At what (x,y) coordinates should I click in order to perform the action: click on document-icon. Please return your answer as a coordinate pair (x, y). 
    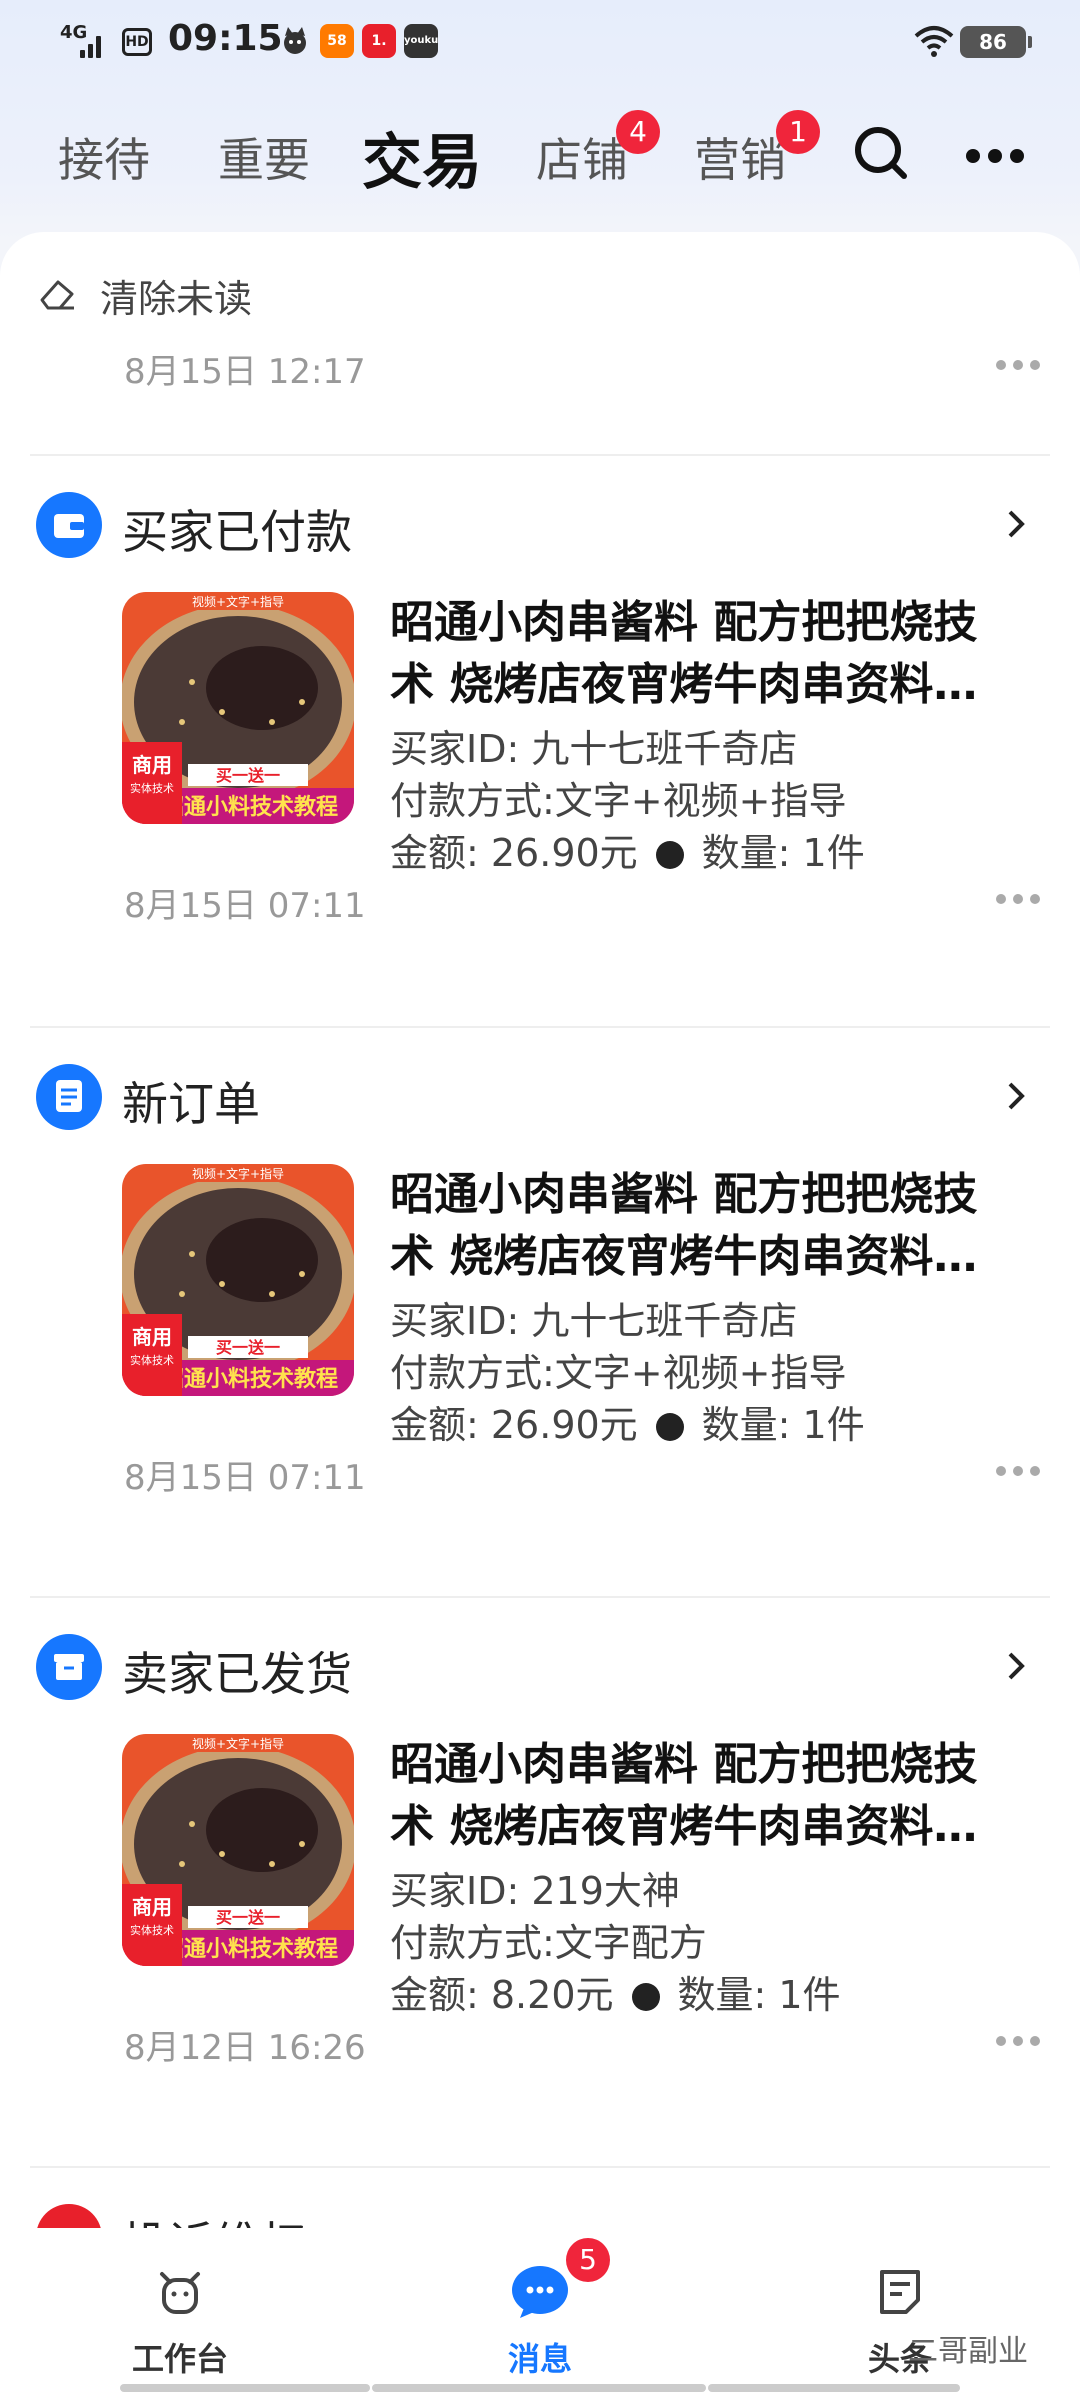
    Looking at the image, I should click on (900, 2292).